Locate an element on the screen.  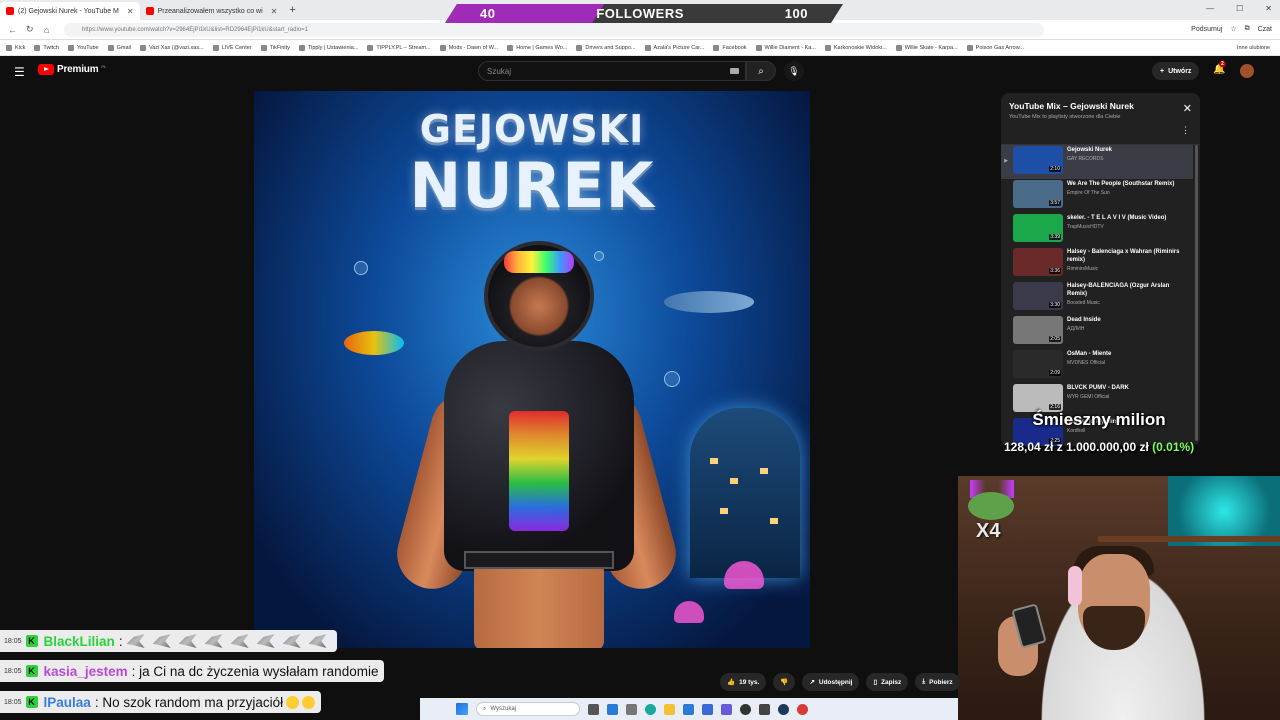
create-button: + Utwórz is located at coordinates (1176, 71).